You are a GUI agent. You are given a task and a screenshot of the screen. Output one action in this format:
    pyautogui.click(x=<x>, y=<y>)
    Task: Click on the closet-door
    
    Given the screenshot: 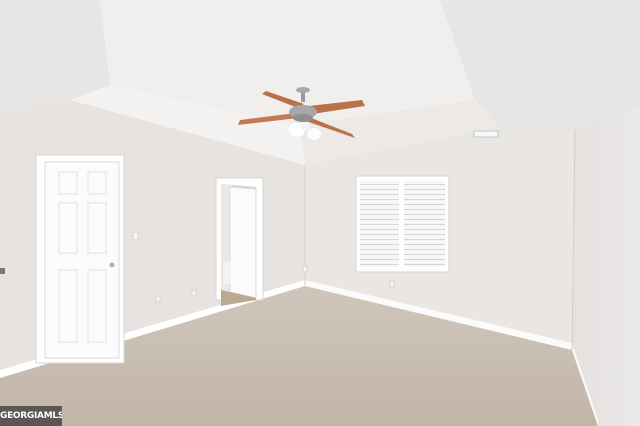 What is the action you would take?
    pyautogui.click(x=82, y=260)
    